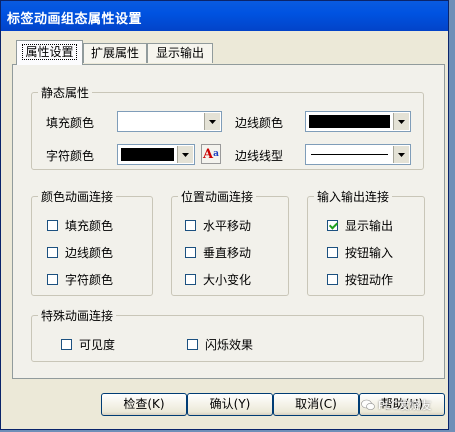  What do you see at coordinates (75, 19) in the screenshot?
I see `window-title: 标签动画组态属性设置` at bounding box center [75, 19].